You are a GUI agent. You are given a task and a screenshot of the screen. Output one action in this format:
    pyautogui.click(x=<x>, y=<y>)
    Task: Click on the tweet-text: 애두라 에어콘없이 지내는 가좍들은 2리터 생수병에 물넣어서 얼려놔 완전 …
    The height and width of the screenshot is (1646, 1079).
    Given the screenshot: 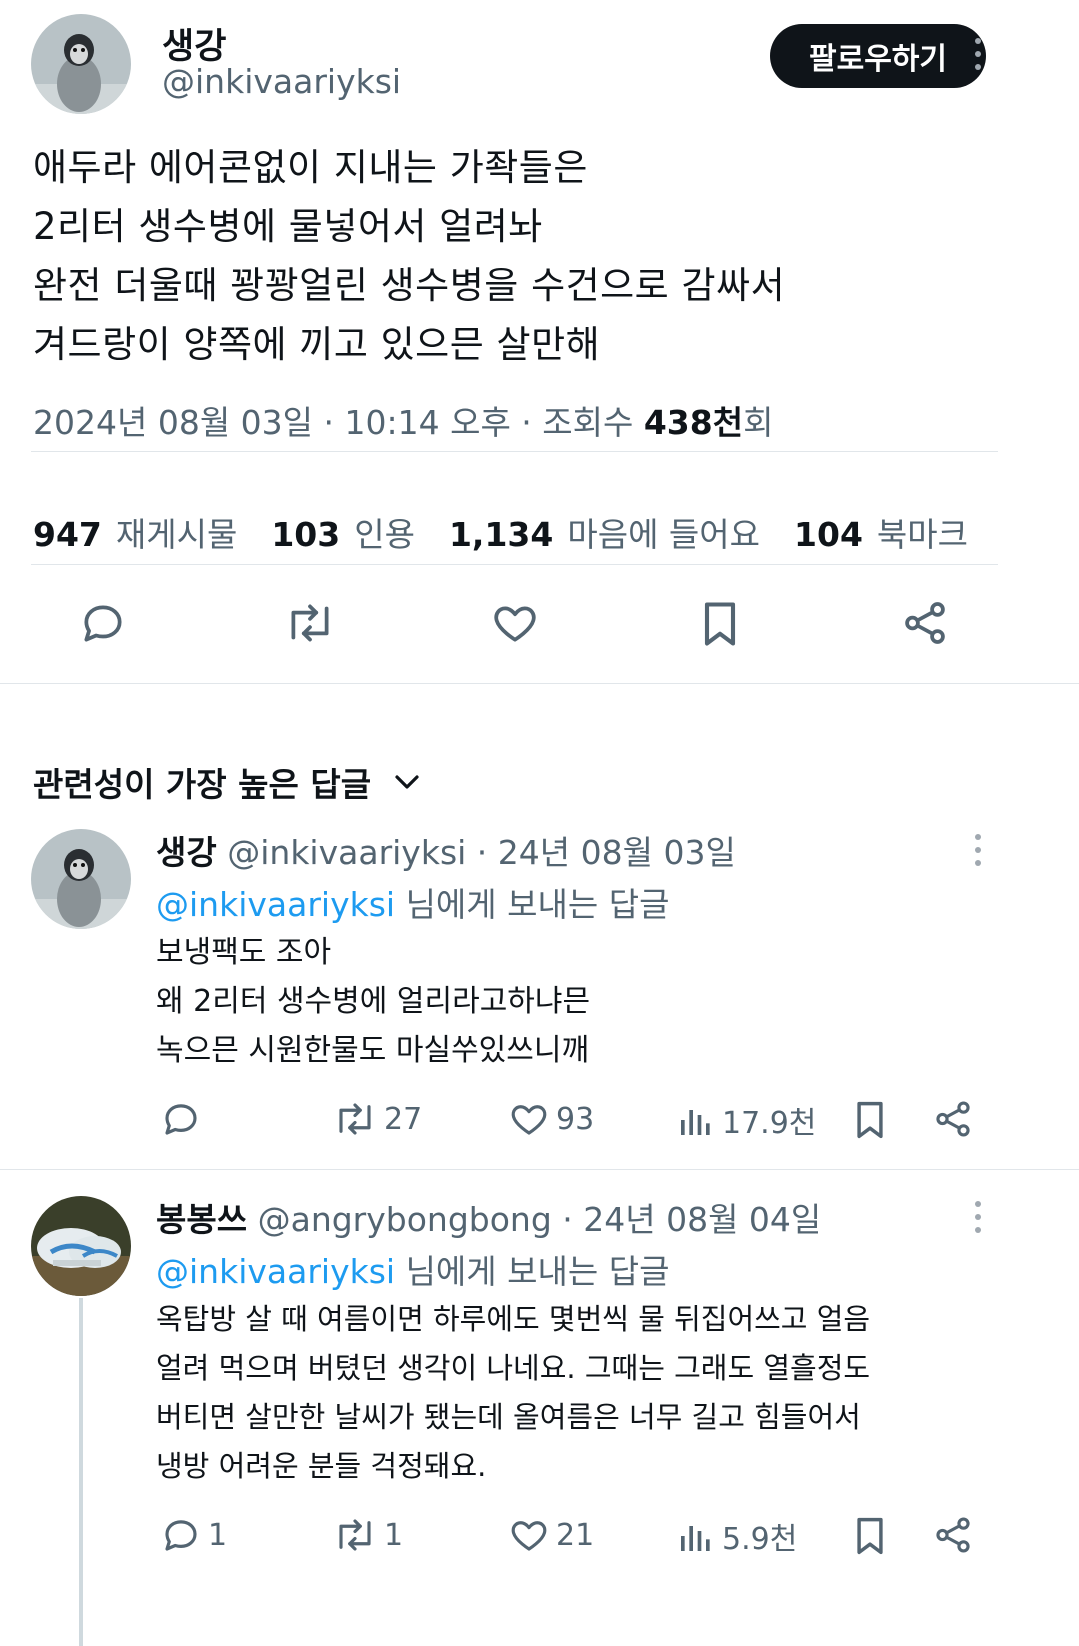 What is the action you would take?
    pyautogui.click(x=409, y=256)
    